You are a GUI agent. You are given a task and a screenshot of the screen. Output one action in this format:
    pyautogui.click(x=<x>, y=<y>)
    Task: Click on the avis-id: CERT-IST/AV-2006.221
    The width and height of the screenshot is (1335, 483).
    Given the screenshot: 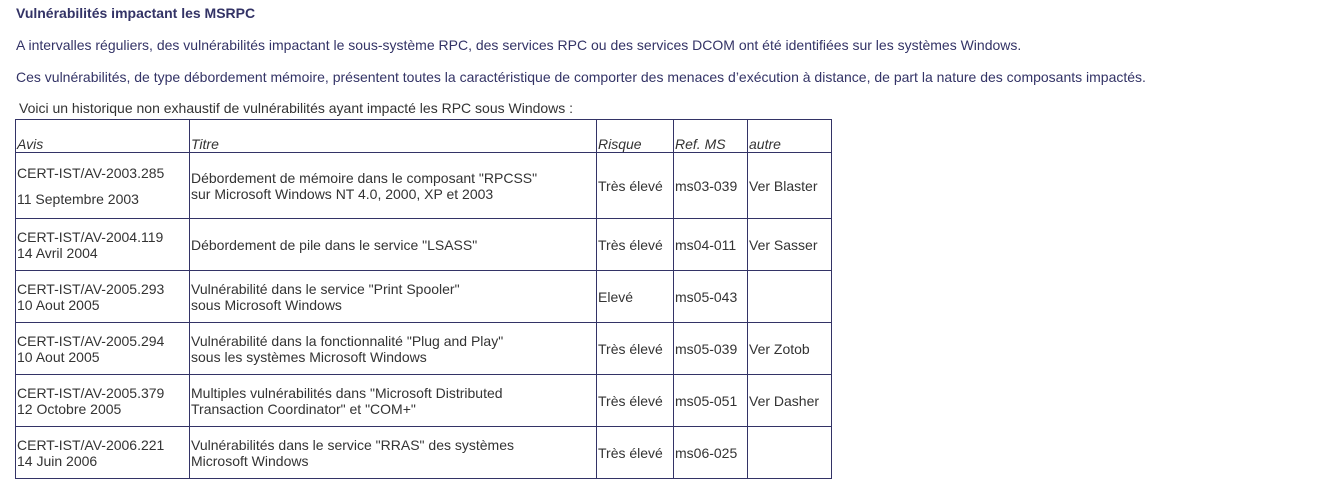 What is the action you would take?
    pyautogui.click(x=91, y=444)
    